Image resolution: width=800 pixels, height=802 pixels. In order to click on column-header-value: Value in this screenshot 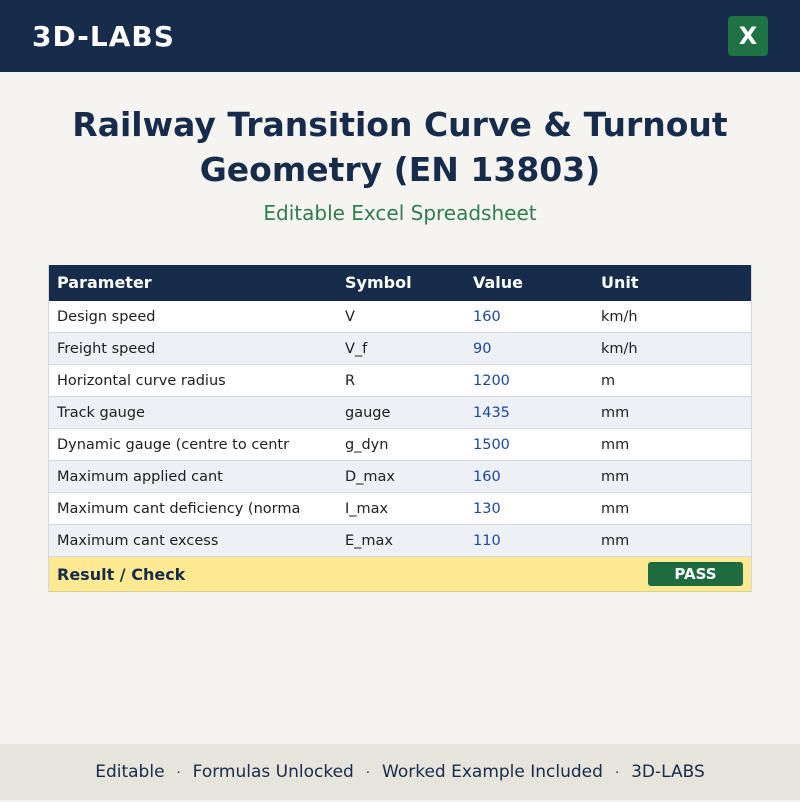, I will do `click(498, 282)`.